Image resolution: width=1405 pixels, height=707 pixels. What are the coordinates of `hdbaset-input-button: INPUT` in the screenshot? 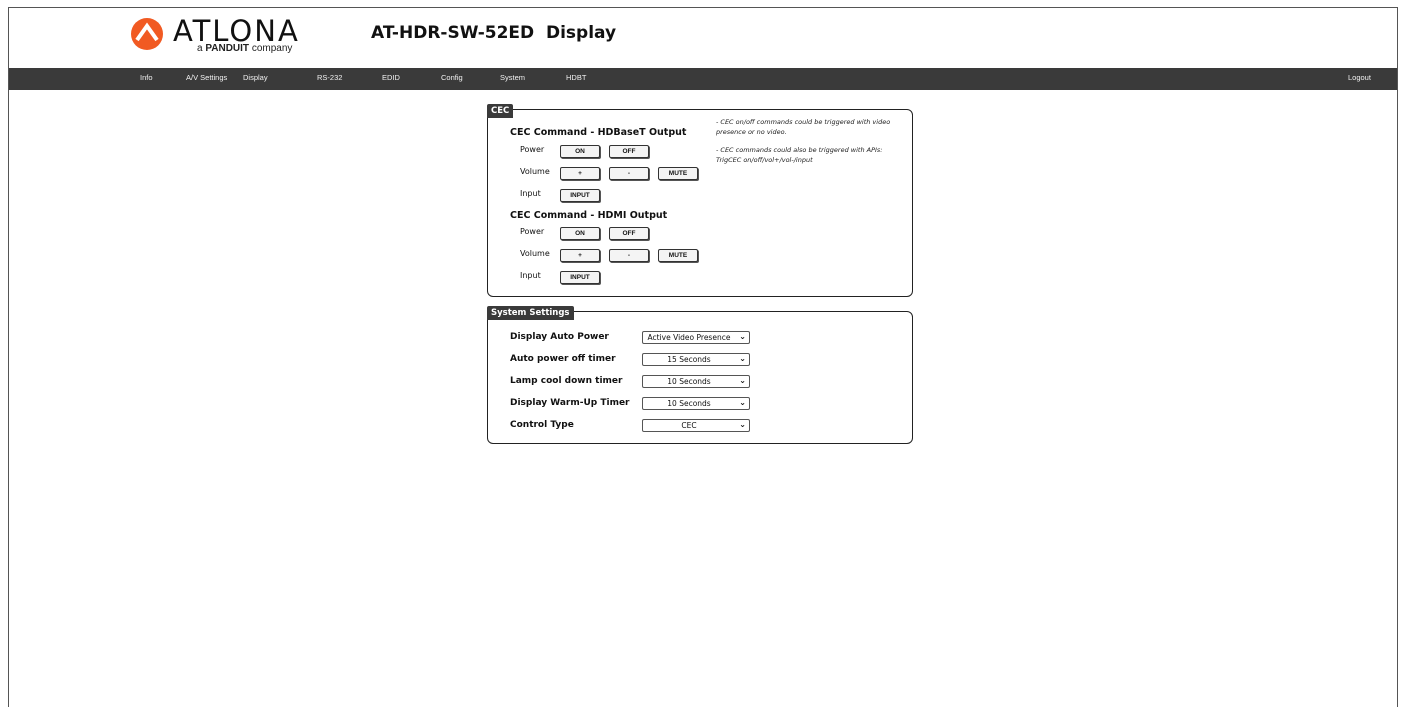 It's located at (580, 195).